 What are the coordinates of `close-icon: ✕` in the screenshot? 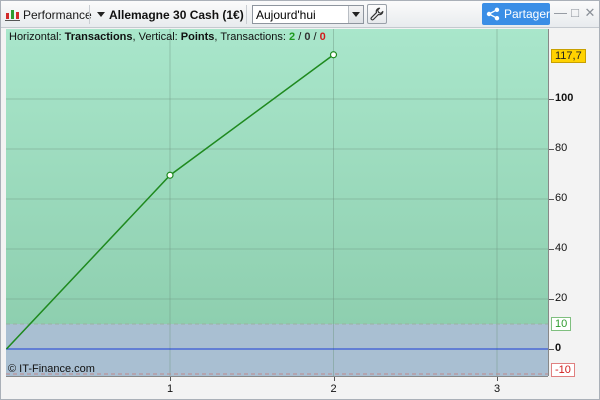 It's located at (590, 13).